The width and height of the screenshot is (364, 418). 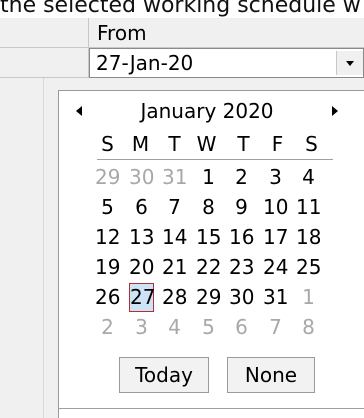 I want to click on day-cell: 14, so click(x=174, y=237).